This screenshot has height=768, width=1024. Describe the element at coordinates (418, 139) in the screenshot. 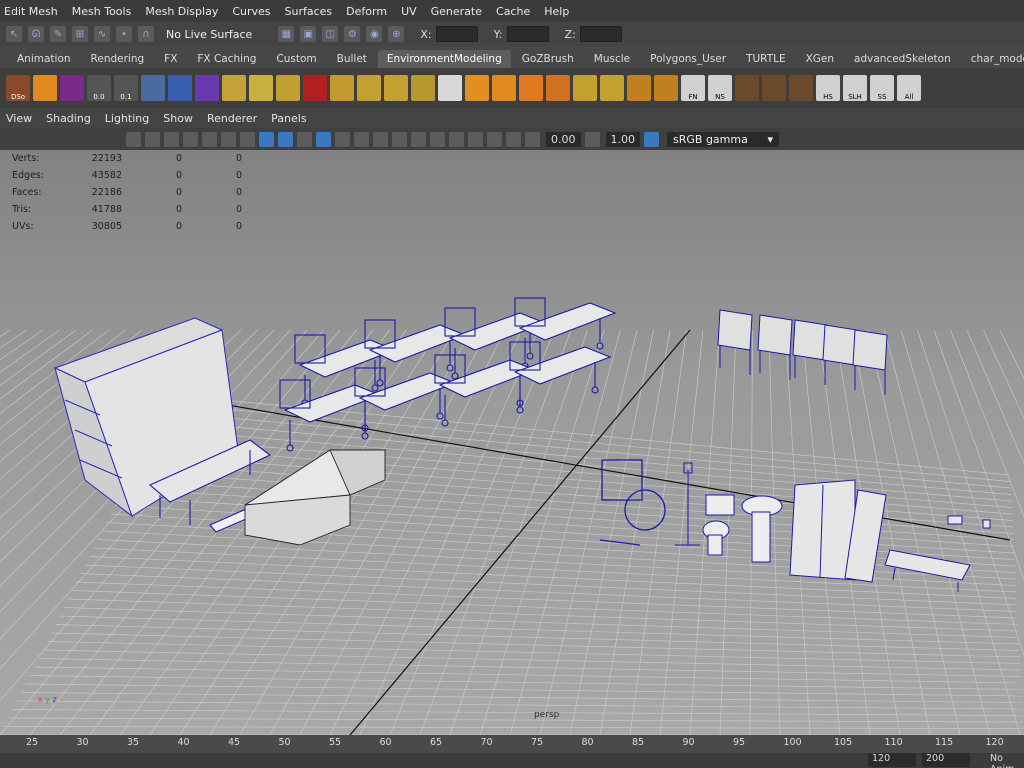

I see `isolate-icon` at that location.